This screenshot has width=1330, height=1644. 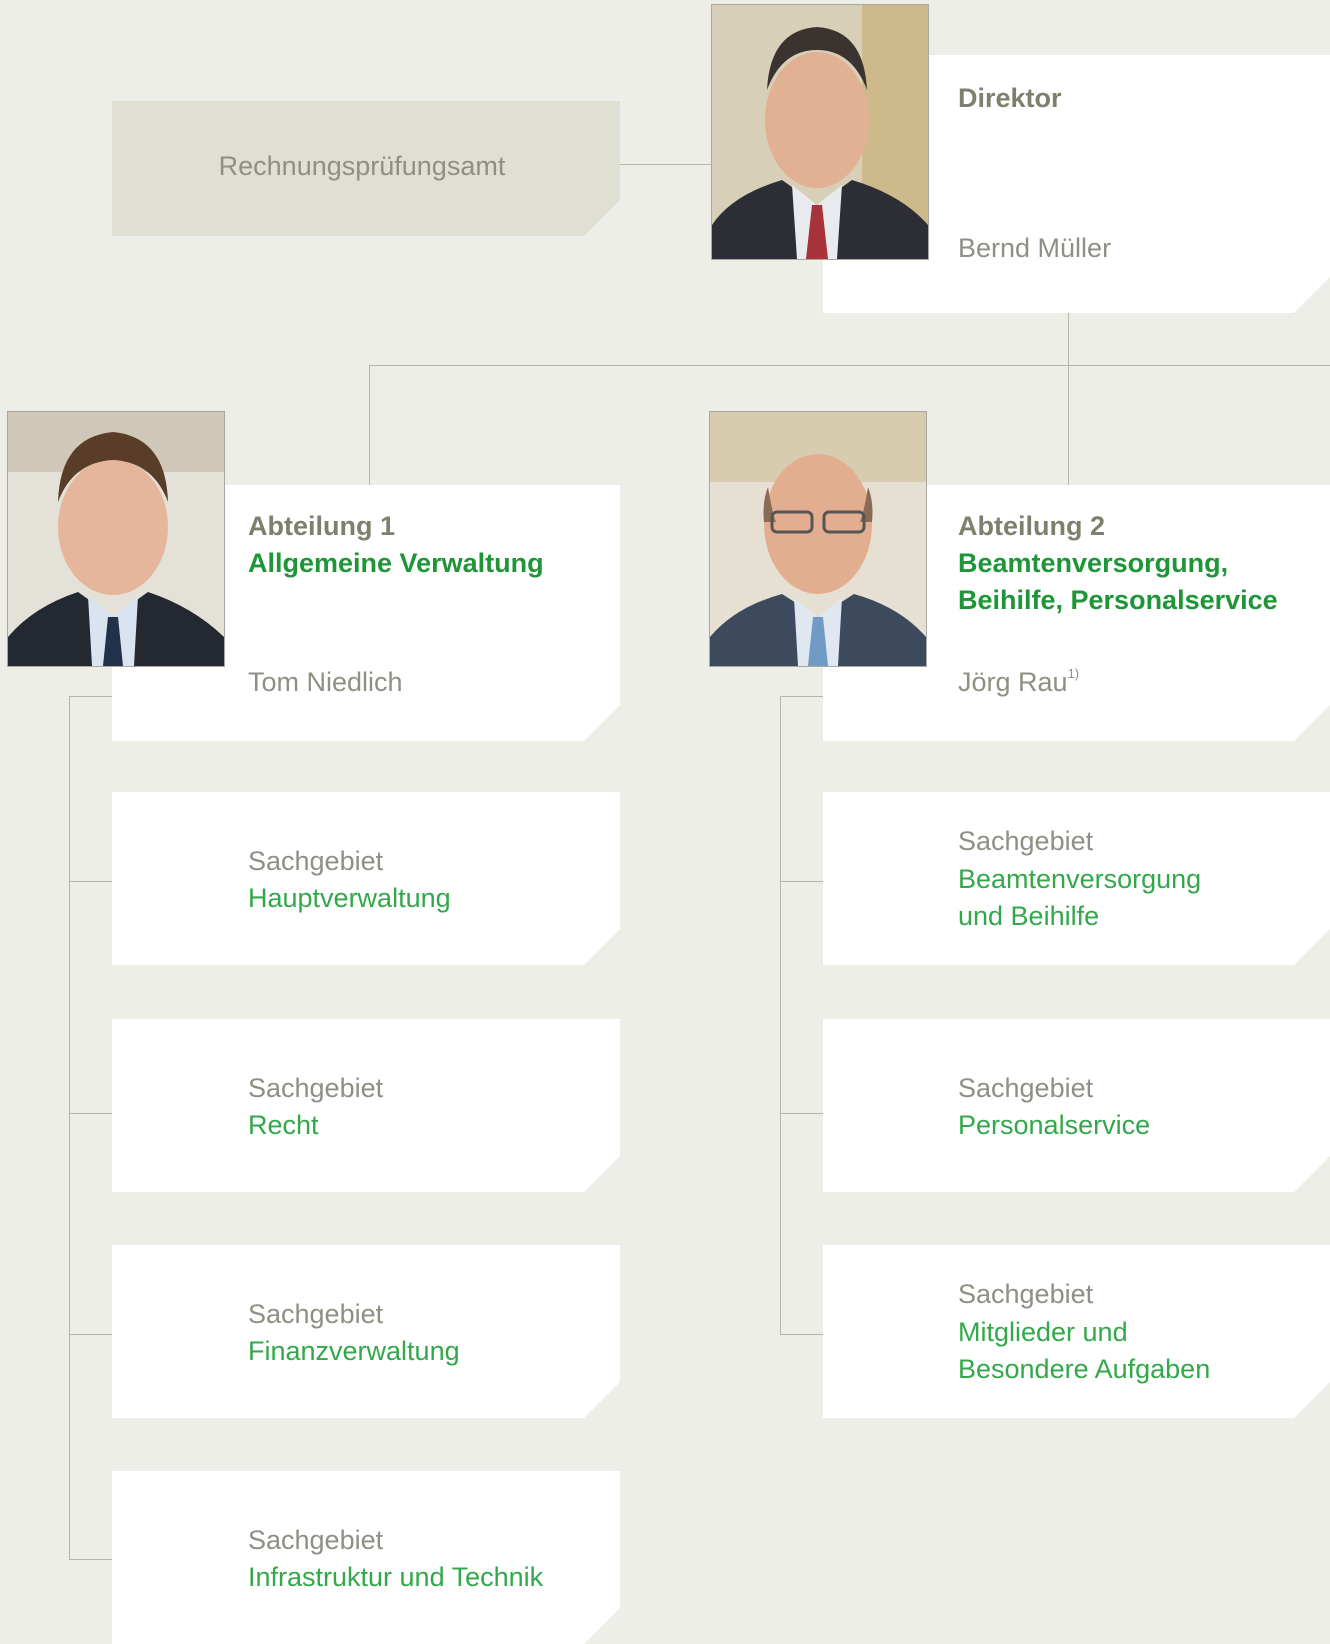 What do you see at coordinates (369, 425) in the screenshot?
I see `connector-dept1-up` at bounding box center [369, 425].